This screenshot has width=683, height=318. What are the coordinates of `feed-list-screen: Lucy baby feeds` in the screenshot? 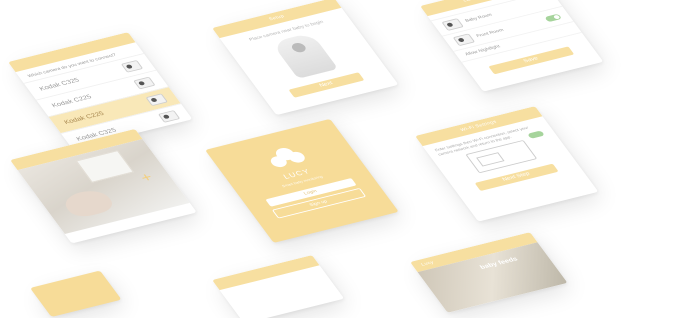 It's located at (489, 272).